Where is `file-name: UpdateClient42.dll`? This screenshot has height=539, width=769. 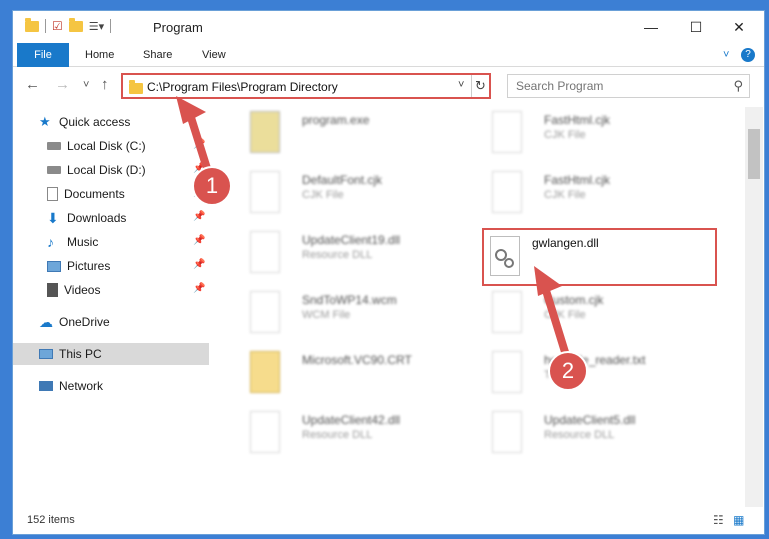 file-name: UpdateClient42.dll is located at coordinates (351, 420).